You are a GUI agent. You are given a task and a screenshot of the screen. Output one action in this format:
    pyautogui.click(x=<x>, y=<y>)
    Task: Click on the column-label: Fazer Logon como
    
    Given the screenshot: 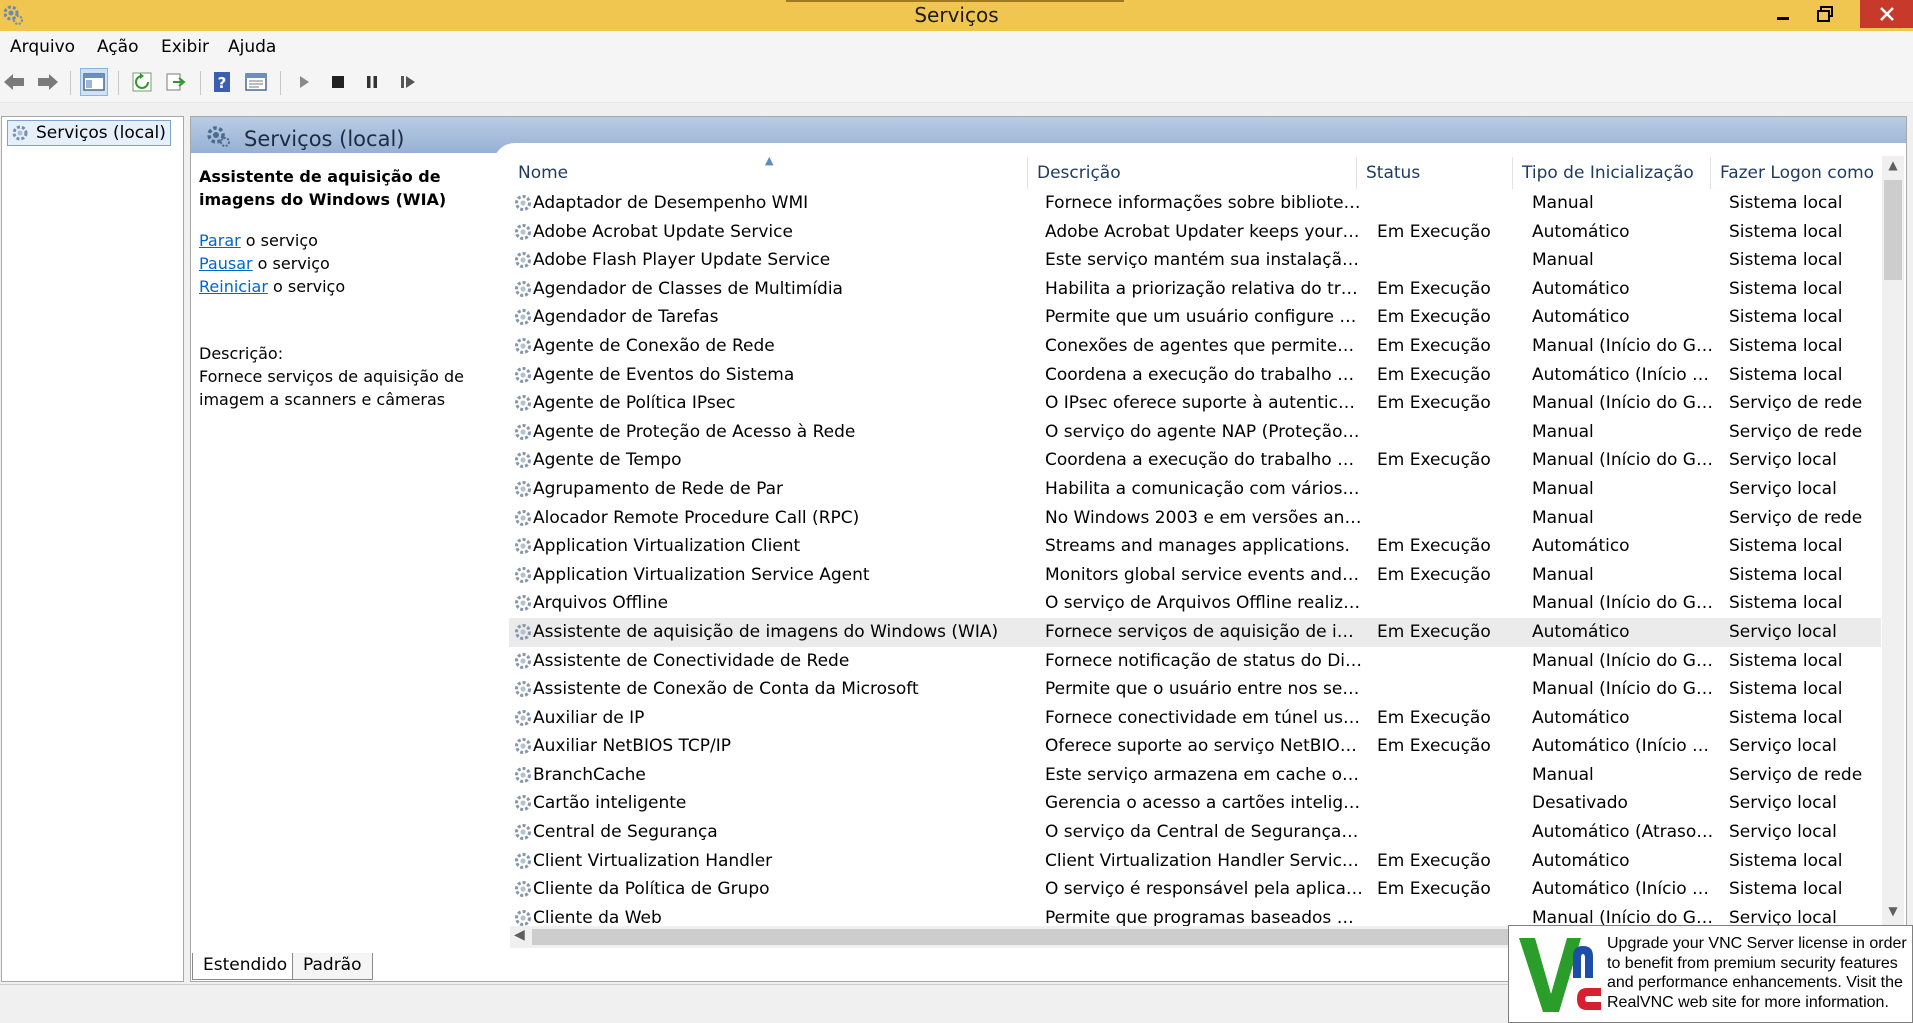 What is the action you would take?
    pyautogui.click(x=1797, y=173)
    